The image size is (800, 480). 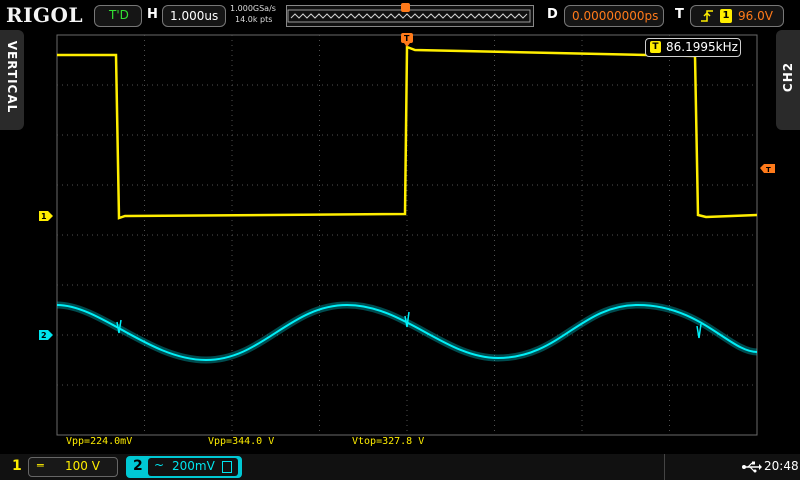 What do you see at coordinates (781, 466) in the screenshot?
I see `clock-time: 20:48` at bounding box center [781, 466].